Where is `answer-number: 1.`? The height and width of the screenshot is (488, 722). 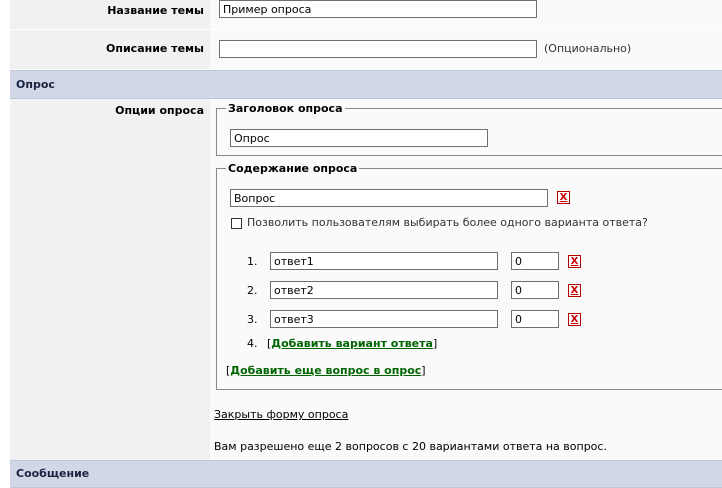 answer-number: 1. is located at coordinates (252, 261).